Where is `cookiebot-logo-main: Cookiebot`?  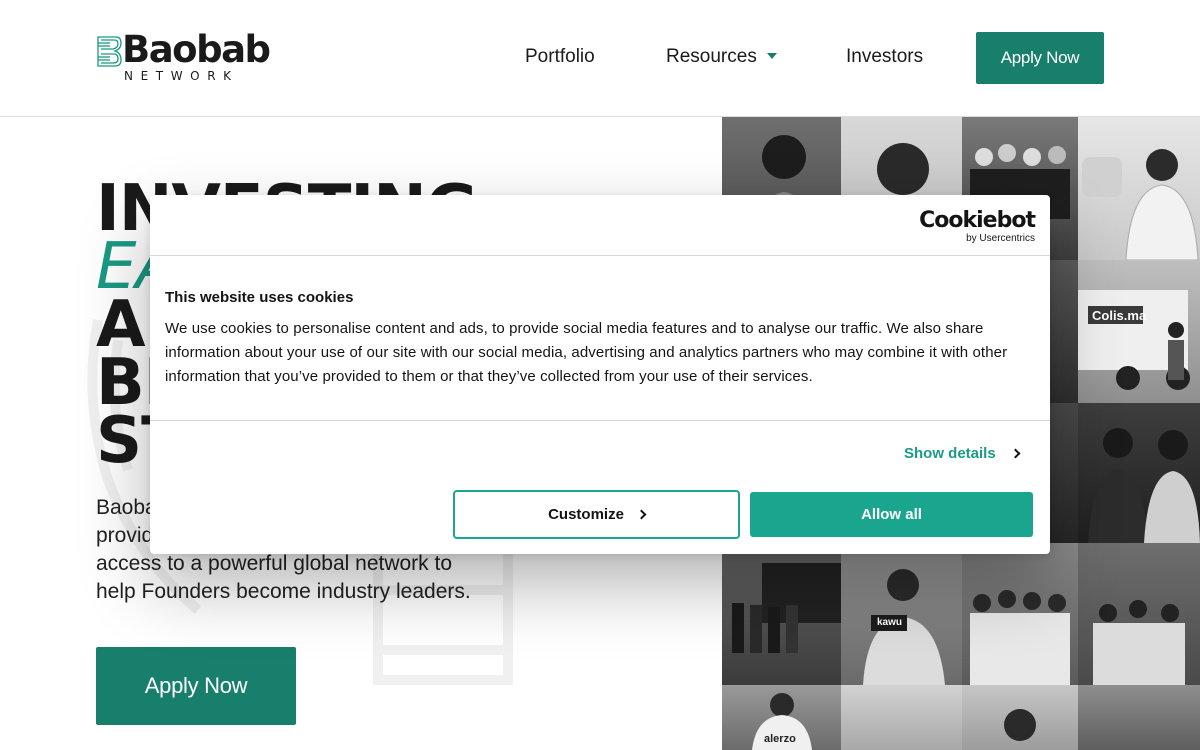
cookiebot-logo-main: Cookiebot is located at coordinates (977, 220).